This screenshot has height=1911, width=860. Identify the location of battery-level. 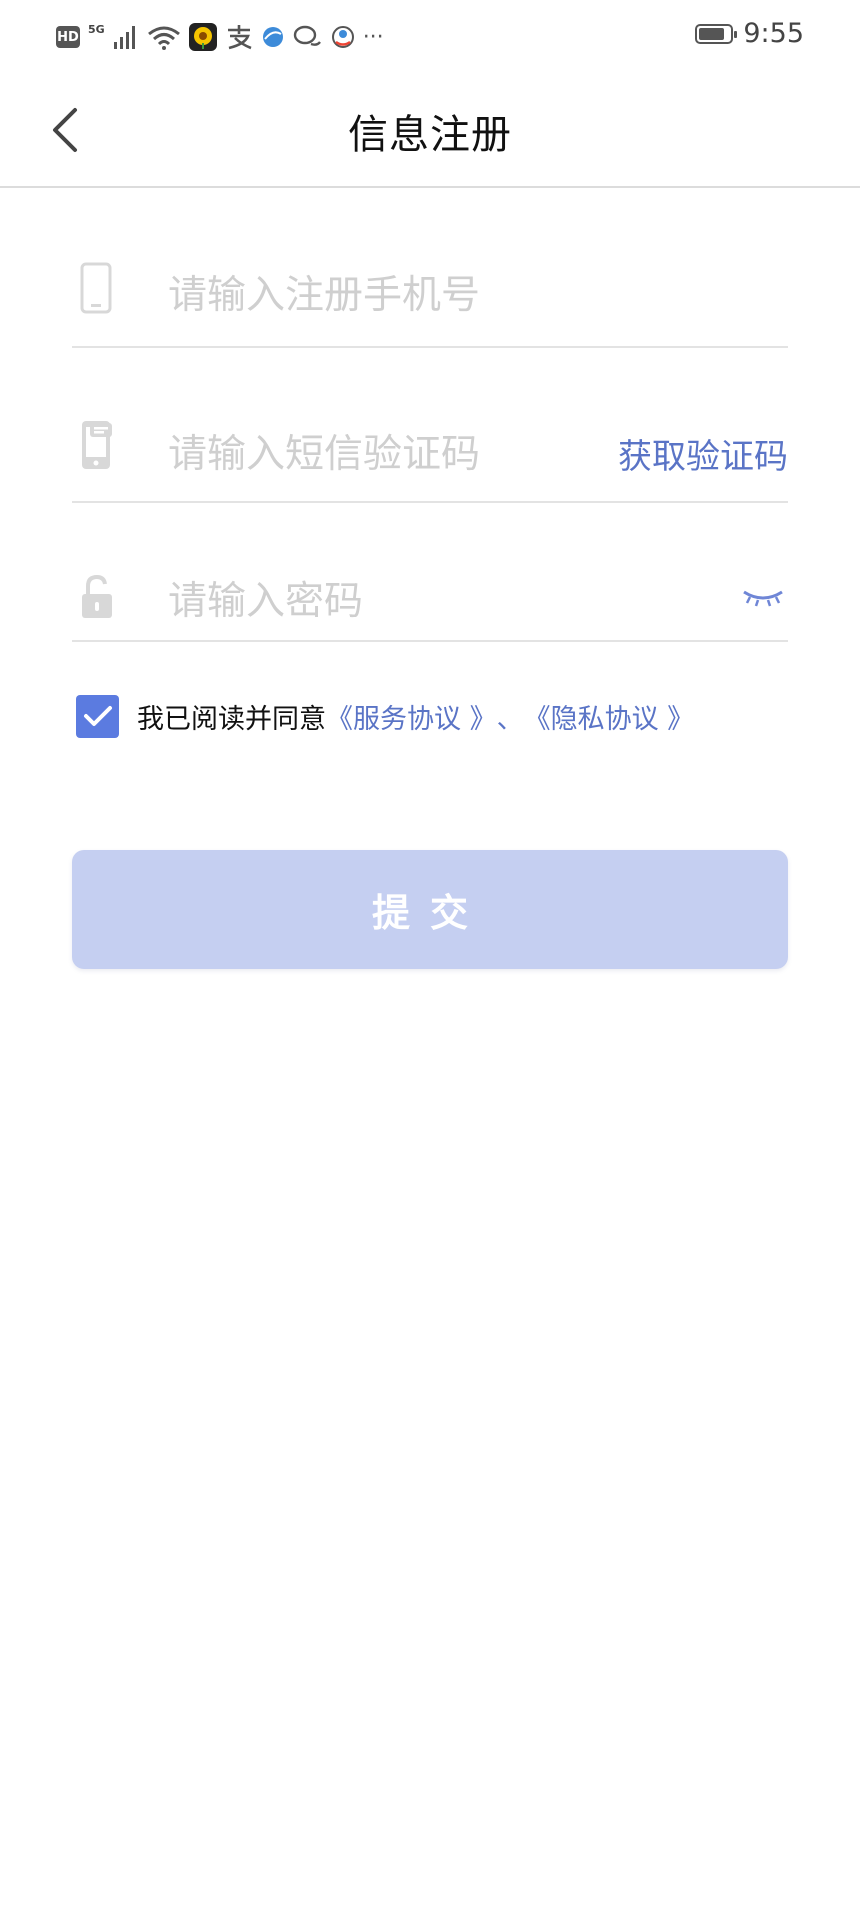
(712, 33).